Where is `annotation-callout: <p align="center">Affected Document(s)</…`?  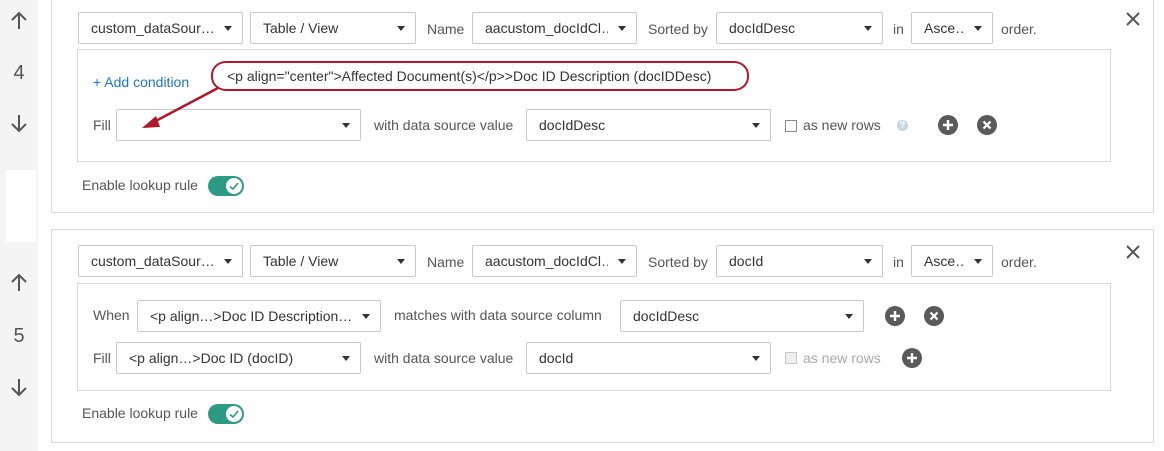 annotation-callout: <p align="center">Affected Document(s)</… is located at coordinates (480, 76).